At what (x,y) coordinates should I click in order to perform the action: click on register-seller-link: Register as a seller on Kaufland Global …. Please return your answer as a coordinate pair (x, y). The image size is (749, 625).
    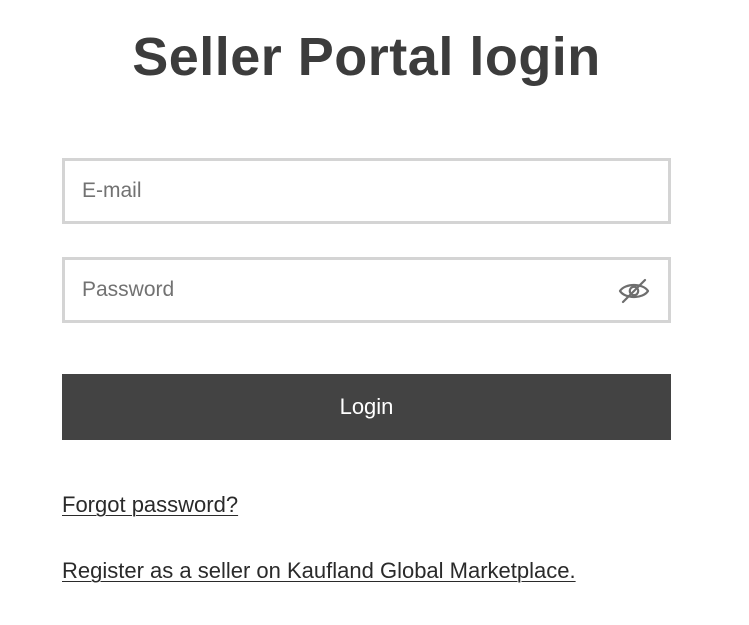
    Looking at the image, I should click on (319, 571).